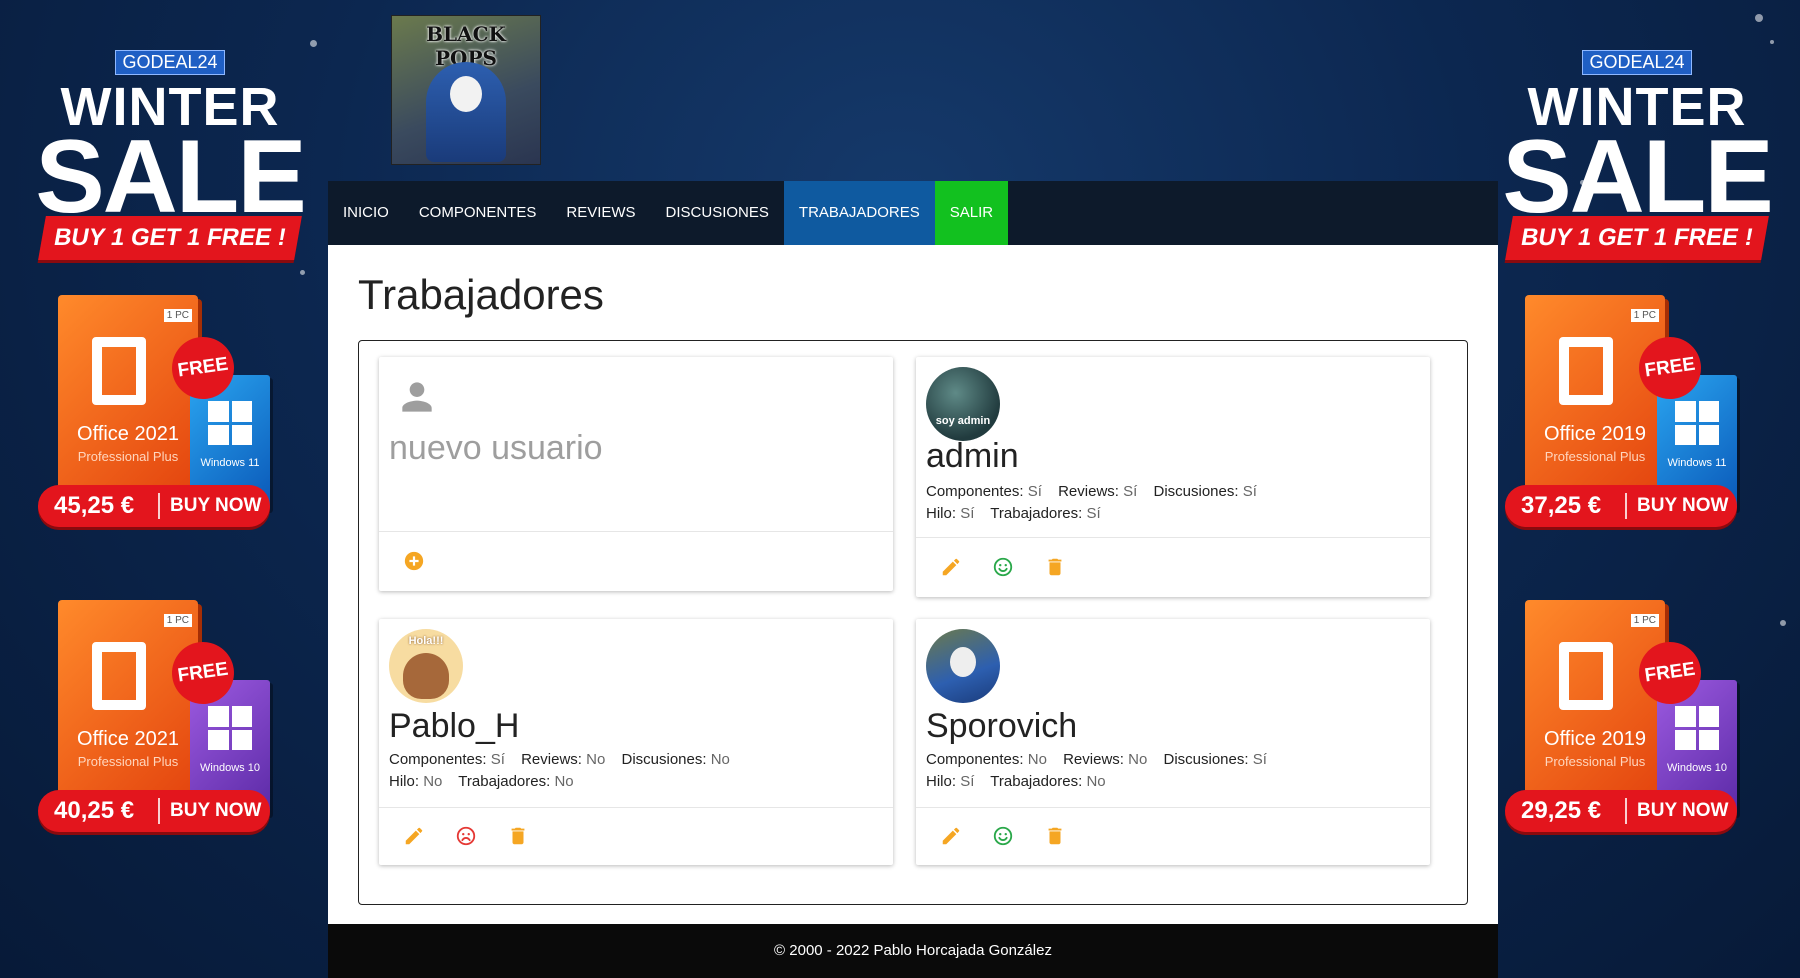 The height and width of the screenshot is (978, 1800). Describe the element at coordinates (717, 213) in the screenshot. I see `nav-discusiones: DISCUSIONES` at that location.